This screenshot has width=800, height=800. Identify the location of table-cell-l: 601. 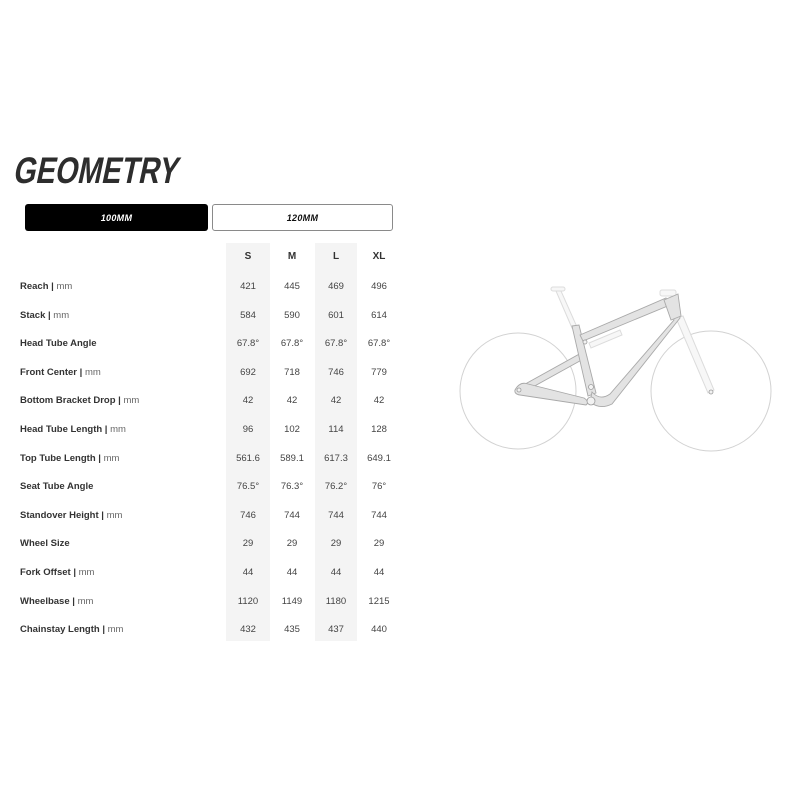
(336, 315).